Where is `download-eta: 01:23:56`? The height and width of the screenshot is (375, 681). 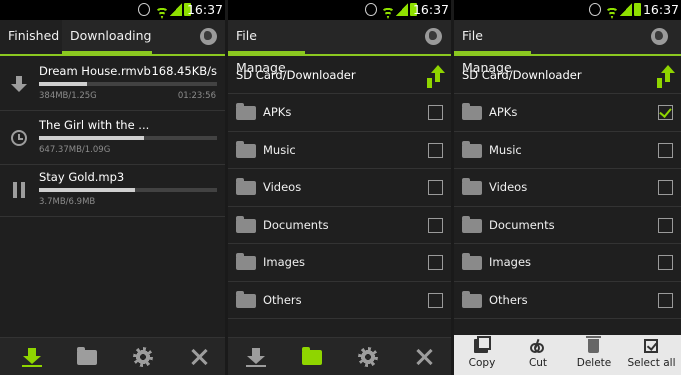 download-eta: 01:23:56 is located at coordinates (196, 96).